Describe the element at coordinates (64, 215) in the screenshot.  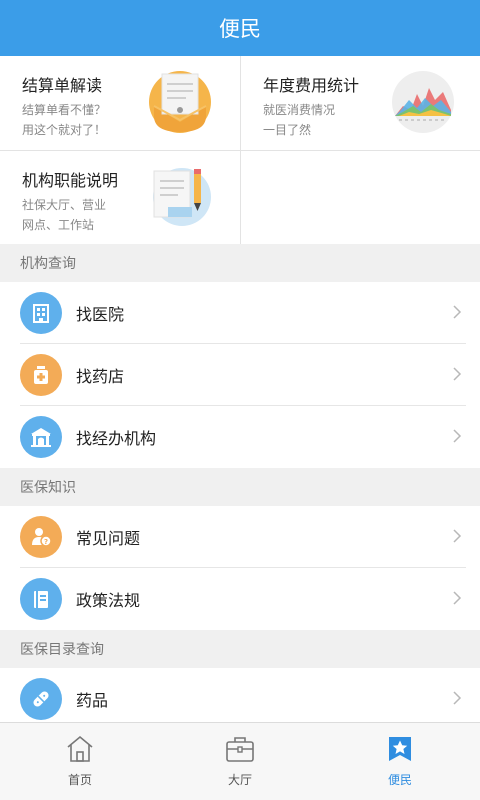
I see `card-desc: 社保大厅、营业 网点、工作站` at that location.